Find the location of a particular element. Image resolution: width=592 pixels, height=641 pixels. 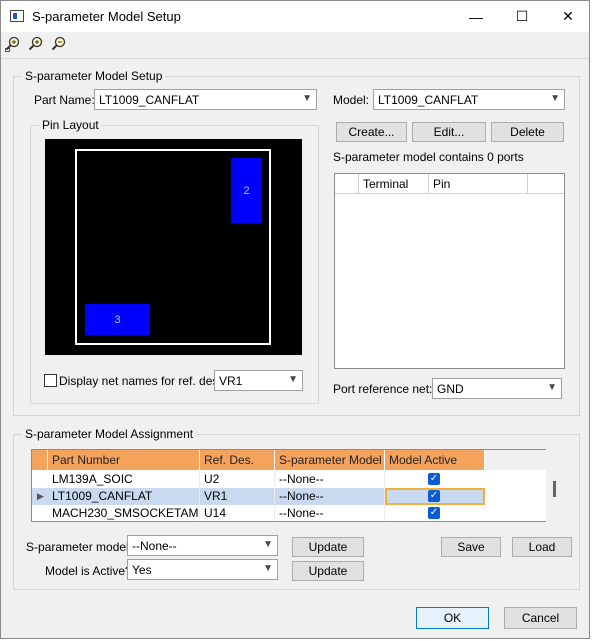

assignment-group-label: S-parameter Model Assignment is located at coordinates (109, 434).